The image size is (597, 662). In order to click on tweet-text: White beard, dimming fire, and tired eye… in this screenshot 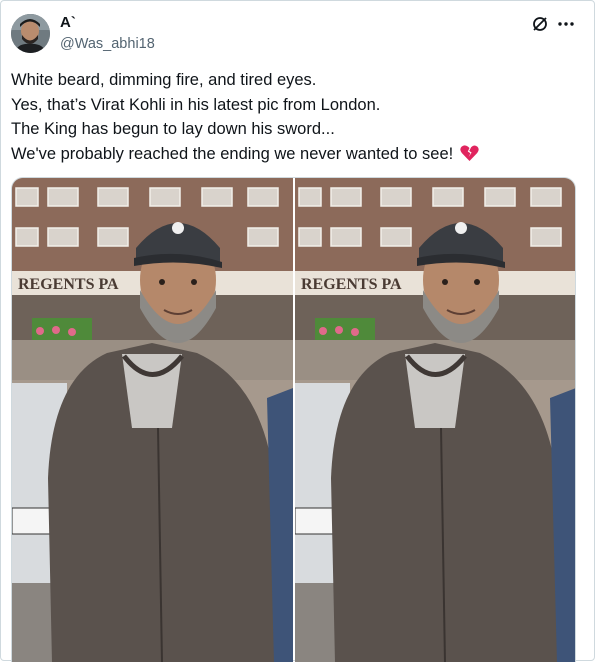, I will do `click(296, 118)`.